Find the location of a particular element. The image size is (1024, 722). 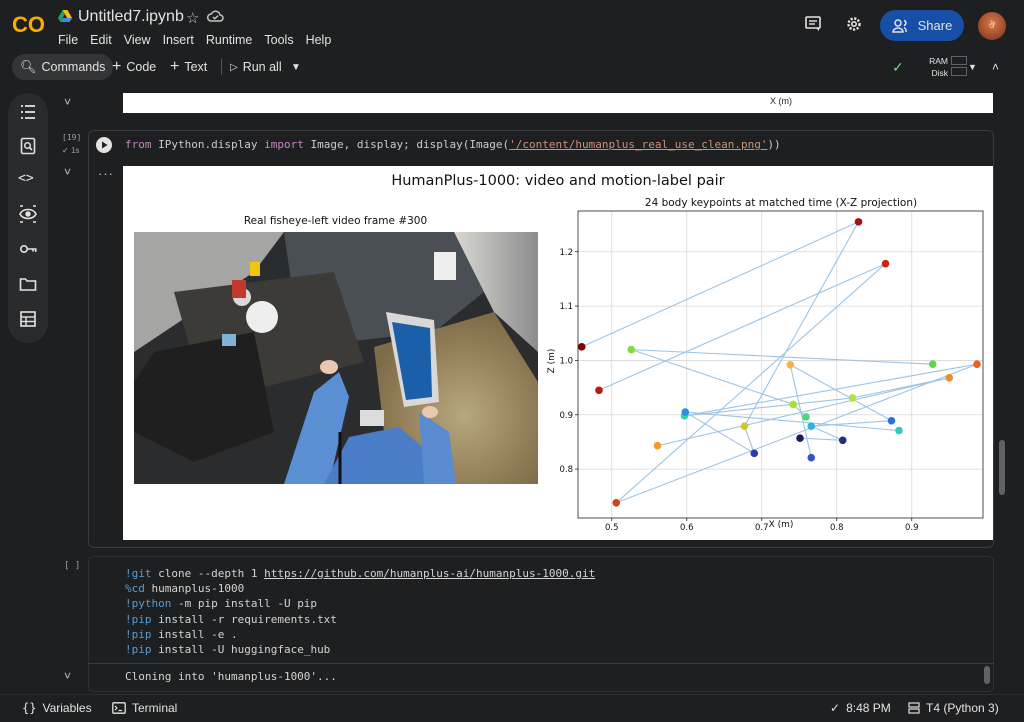

y-tick-label: 1.2 is located at coordinates (566, 253).